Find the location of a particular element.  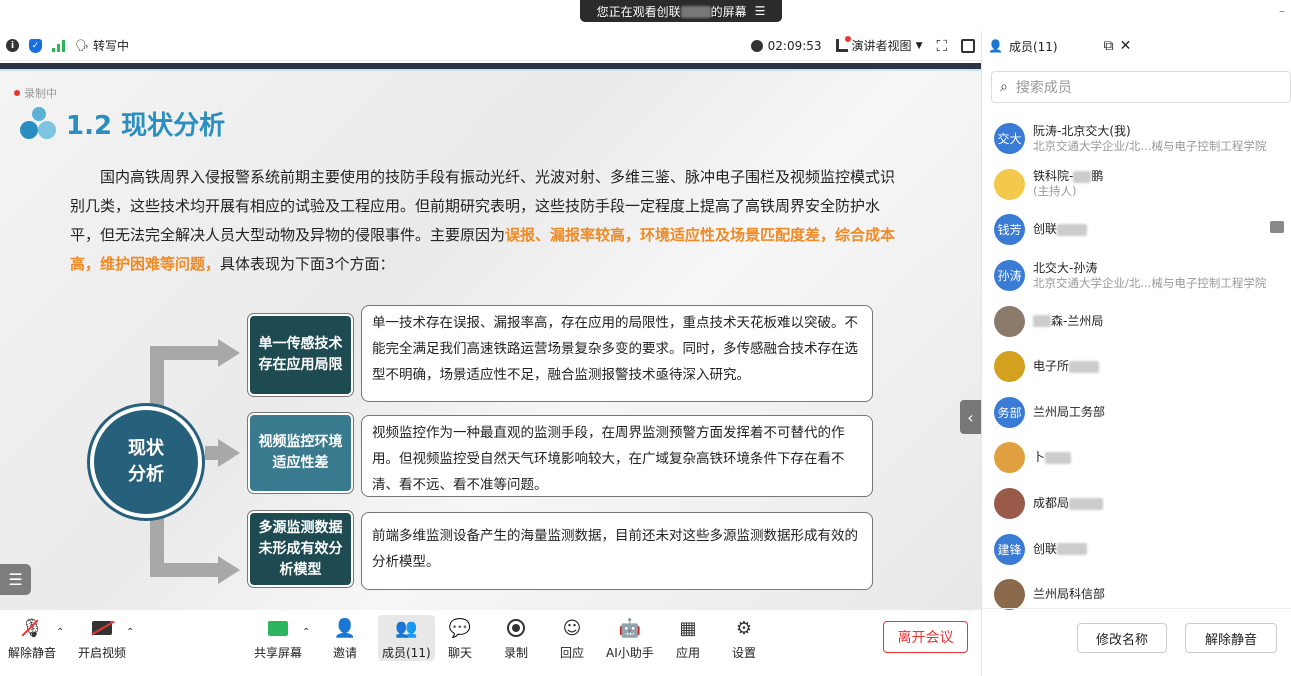

record-button: 录制 is located at coordinates (516, 638).